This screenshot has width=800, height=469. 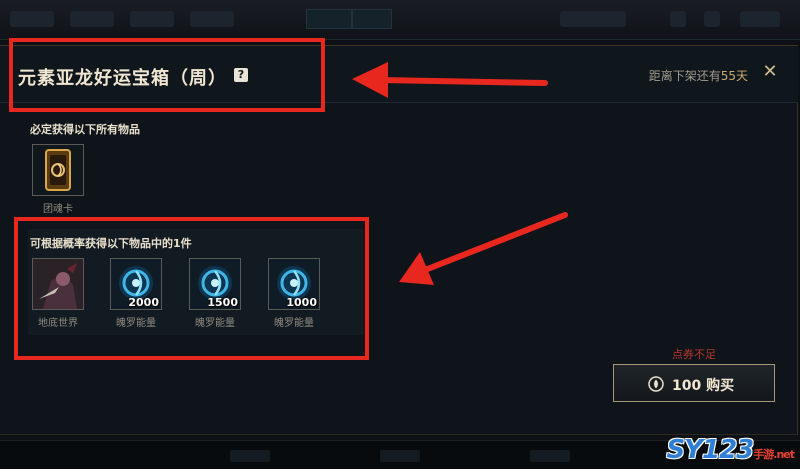 What do you see at coordinates (774, 454) in the screenshot?
I see `watermark-sub: 手游.net` at bounding box center [774, 454].